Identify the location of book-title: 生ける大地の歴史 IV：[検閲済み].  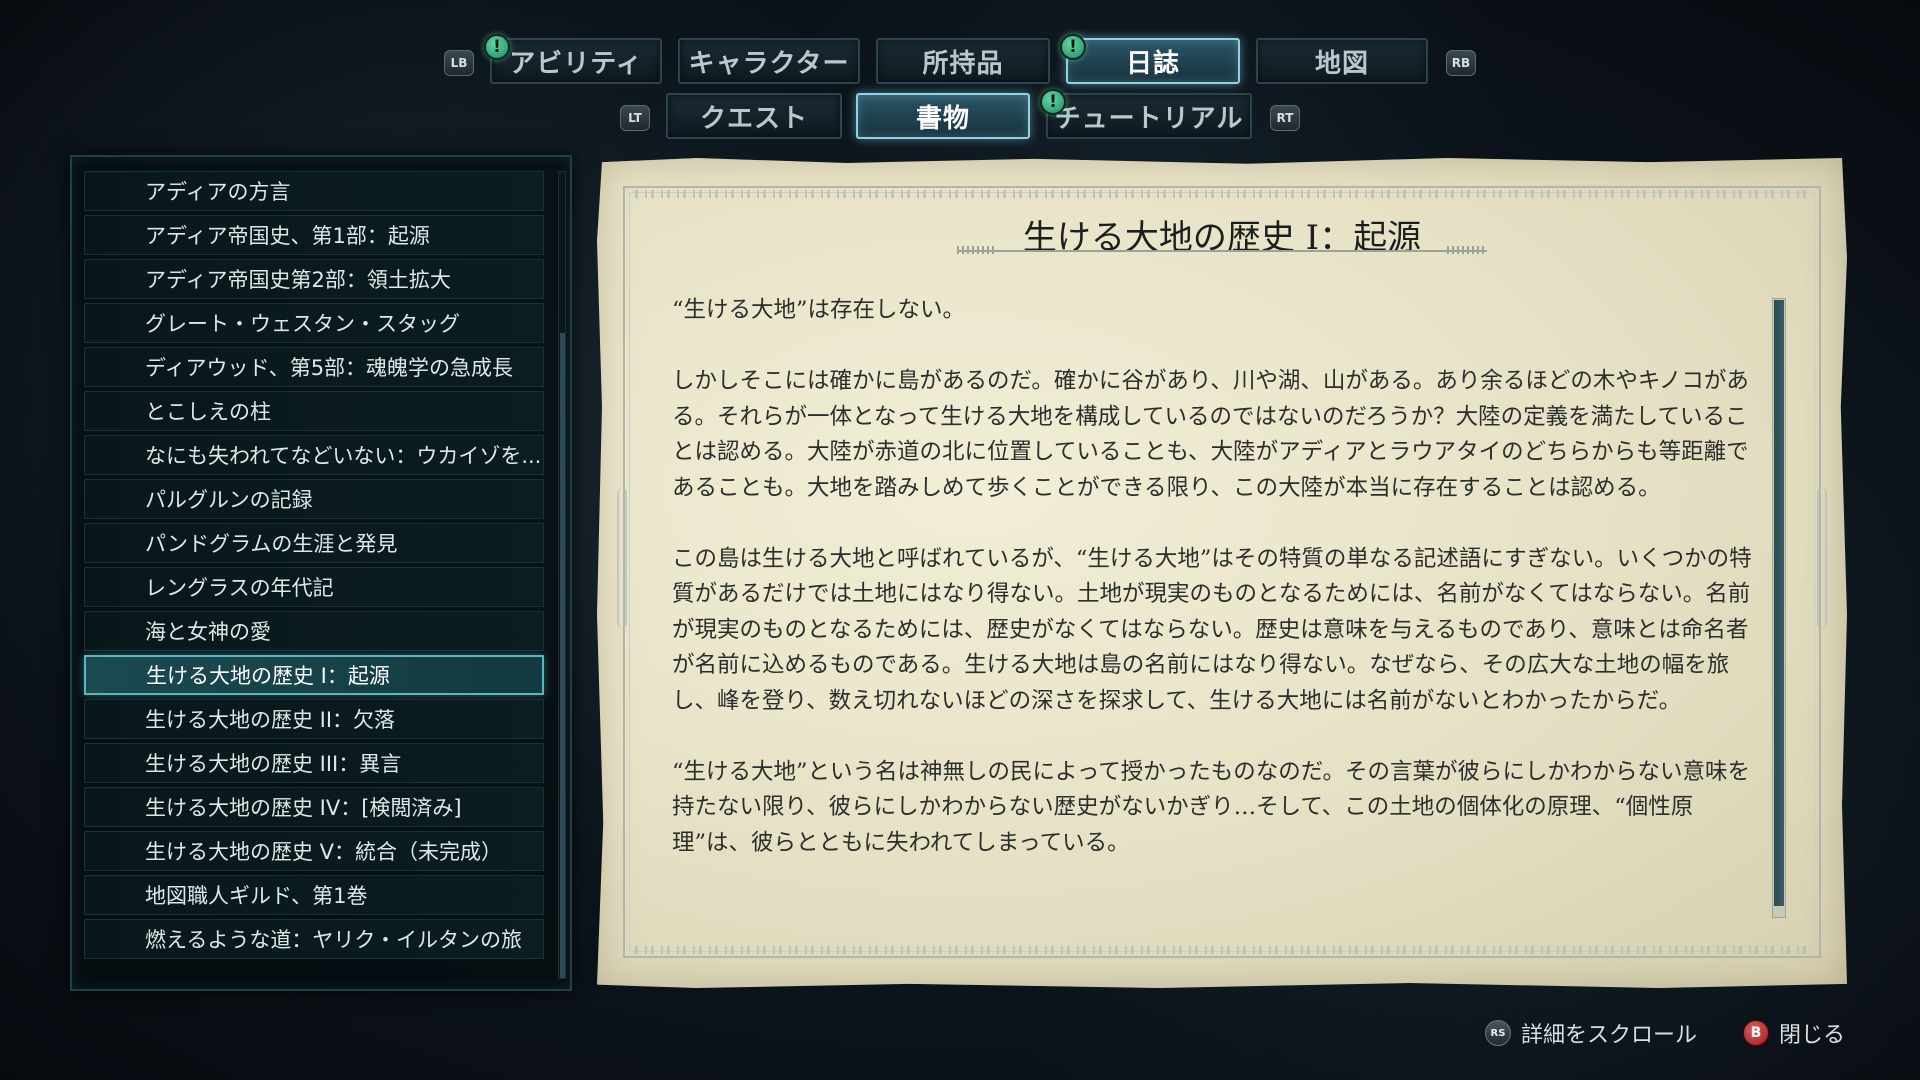
(303, 808).